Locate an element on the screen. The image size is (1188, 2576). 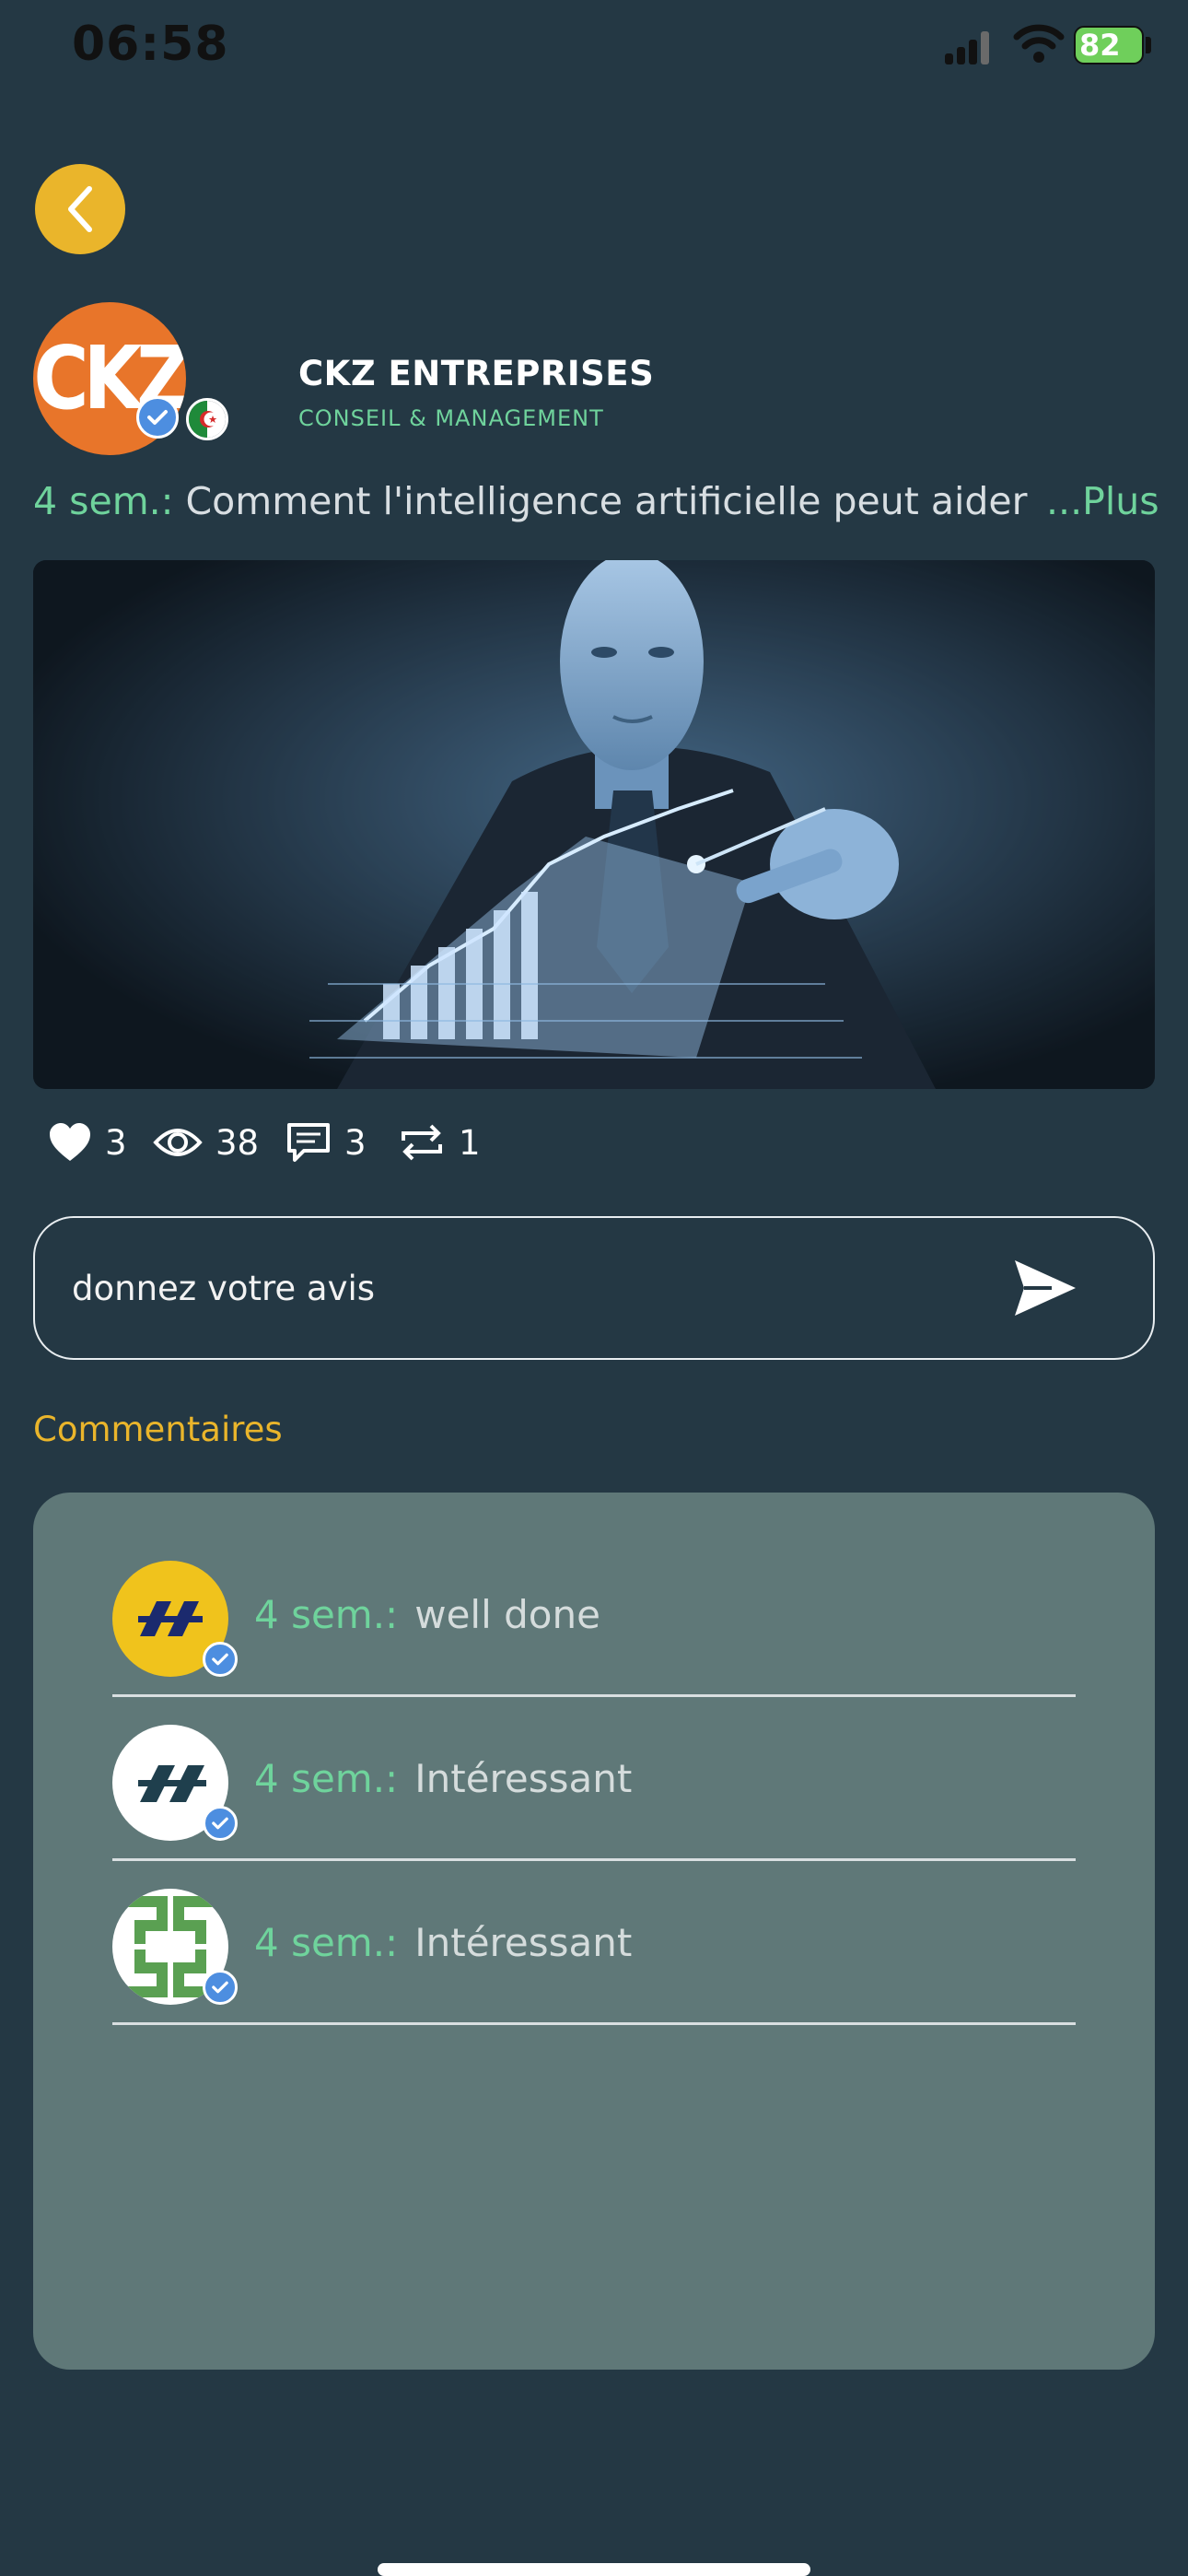
comment-input: donnez votre avis is located at coordinates (594, 1288).